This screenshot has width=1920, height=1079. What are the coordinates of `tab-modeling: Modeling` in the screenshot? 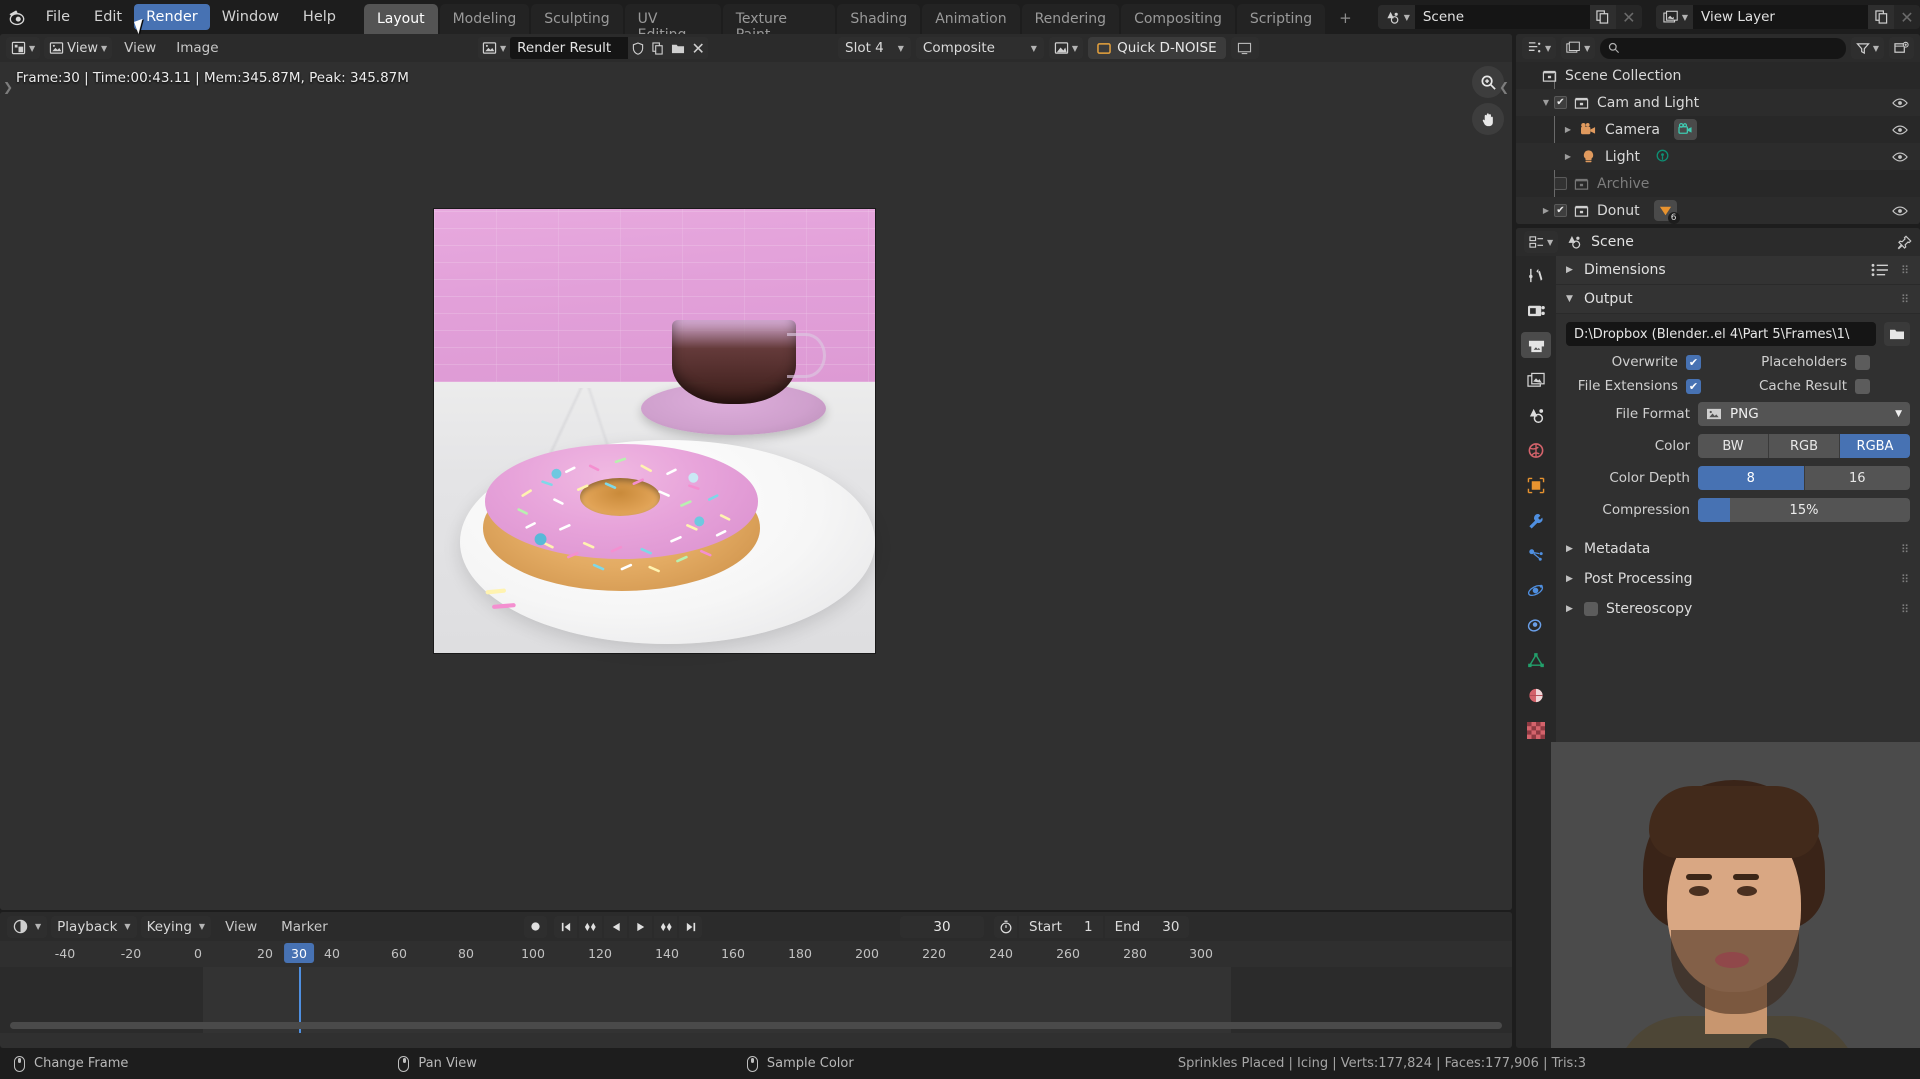 It's located at (484, 19).